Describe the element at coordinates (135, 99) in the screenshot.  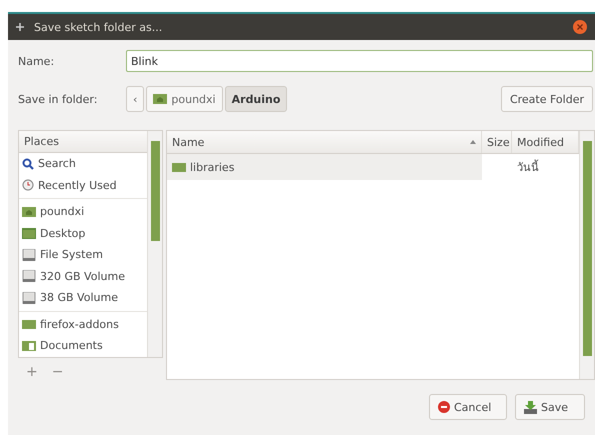
I see `back-button: ‹` at that location.